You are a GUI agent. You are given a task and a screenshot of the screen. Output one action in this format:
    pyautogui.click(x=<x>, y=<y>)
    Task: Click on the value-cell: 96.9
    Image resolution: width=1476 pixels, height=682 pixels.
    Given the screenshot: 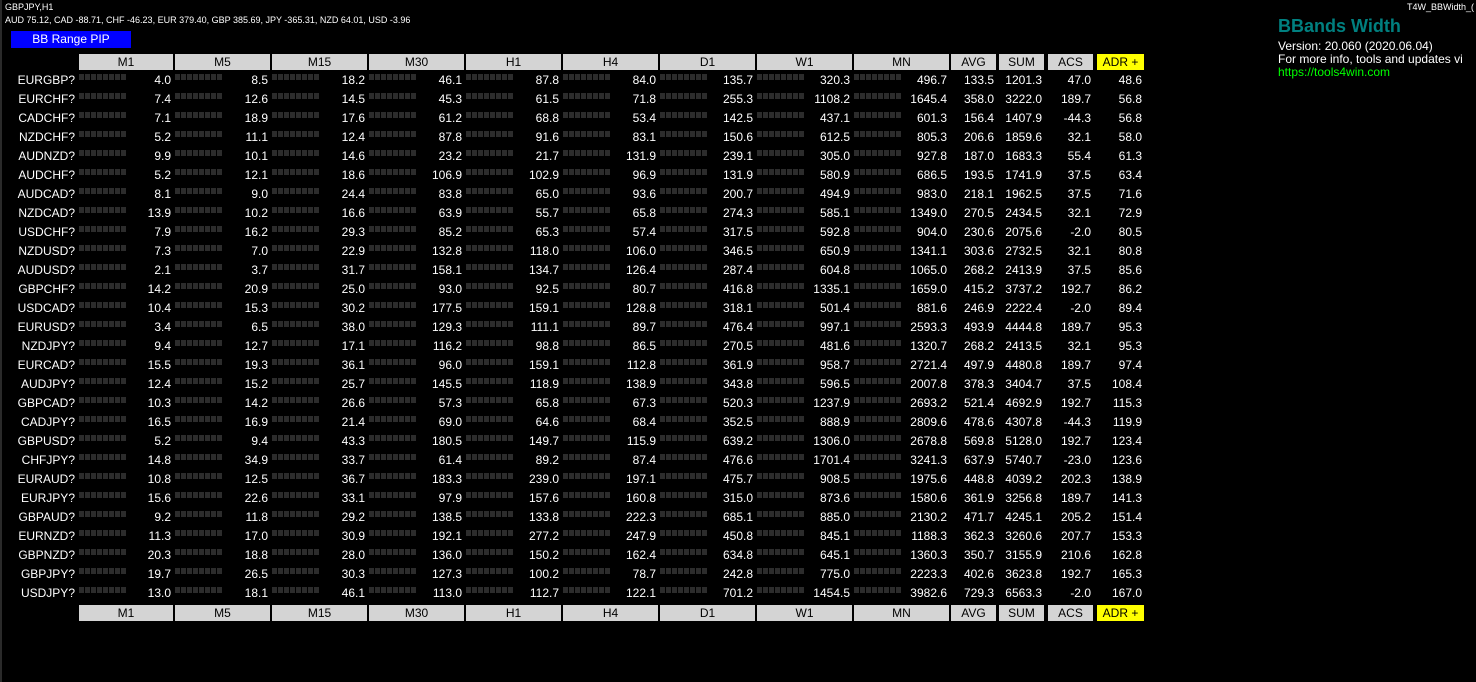 What is the action you would take?
    pyautogui.click(x=644, y=175)
    